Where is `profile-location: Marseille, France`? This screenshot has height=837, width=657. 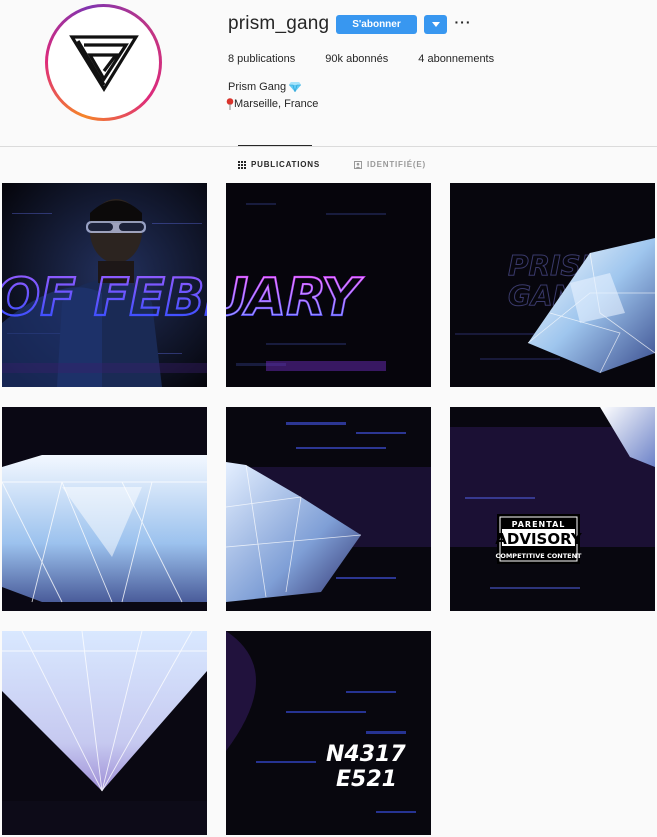
profile-location: Marseille, France is located at coordinates (272, 104).